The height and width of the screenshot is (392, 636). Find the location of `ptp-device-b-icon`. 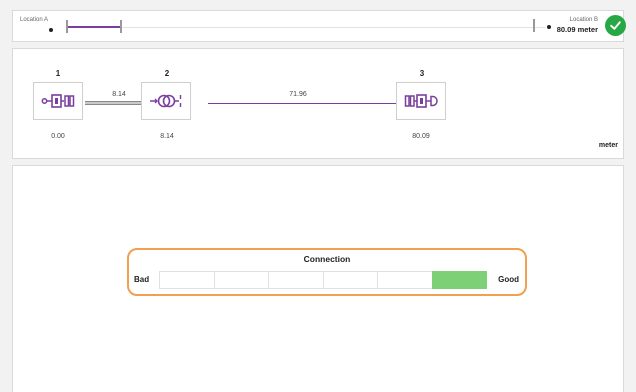

ptp-device-b-icon is located at coordinates (421, 101).